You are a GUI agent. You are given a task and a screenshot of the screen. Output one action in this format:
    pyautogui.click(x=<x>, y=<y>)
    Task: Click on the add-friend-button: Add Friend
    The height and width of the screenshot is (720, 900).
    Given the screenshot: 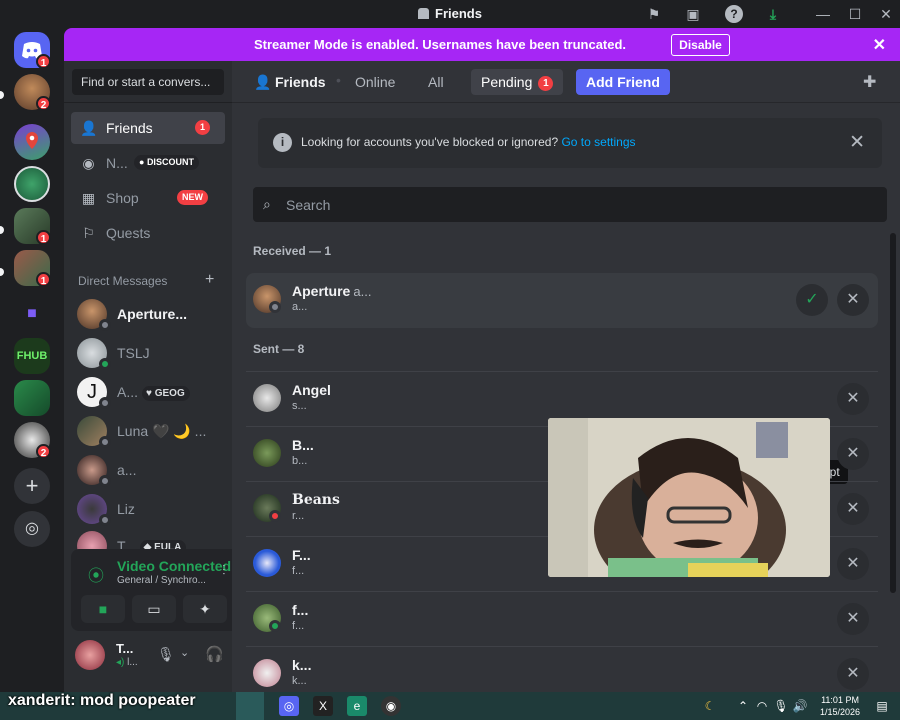 What is the action you would take?
    pyautogui.click(x=623, y=82)
    